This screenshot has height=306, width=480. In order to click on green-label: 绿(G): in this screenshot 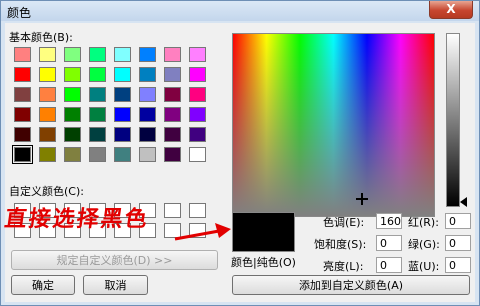, I will do `click(424, 244)`.